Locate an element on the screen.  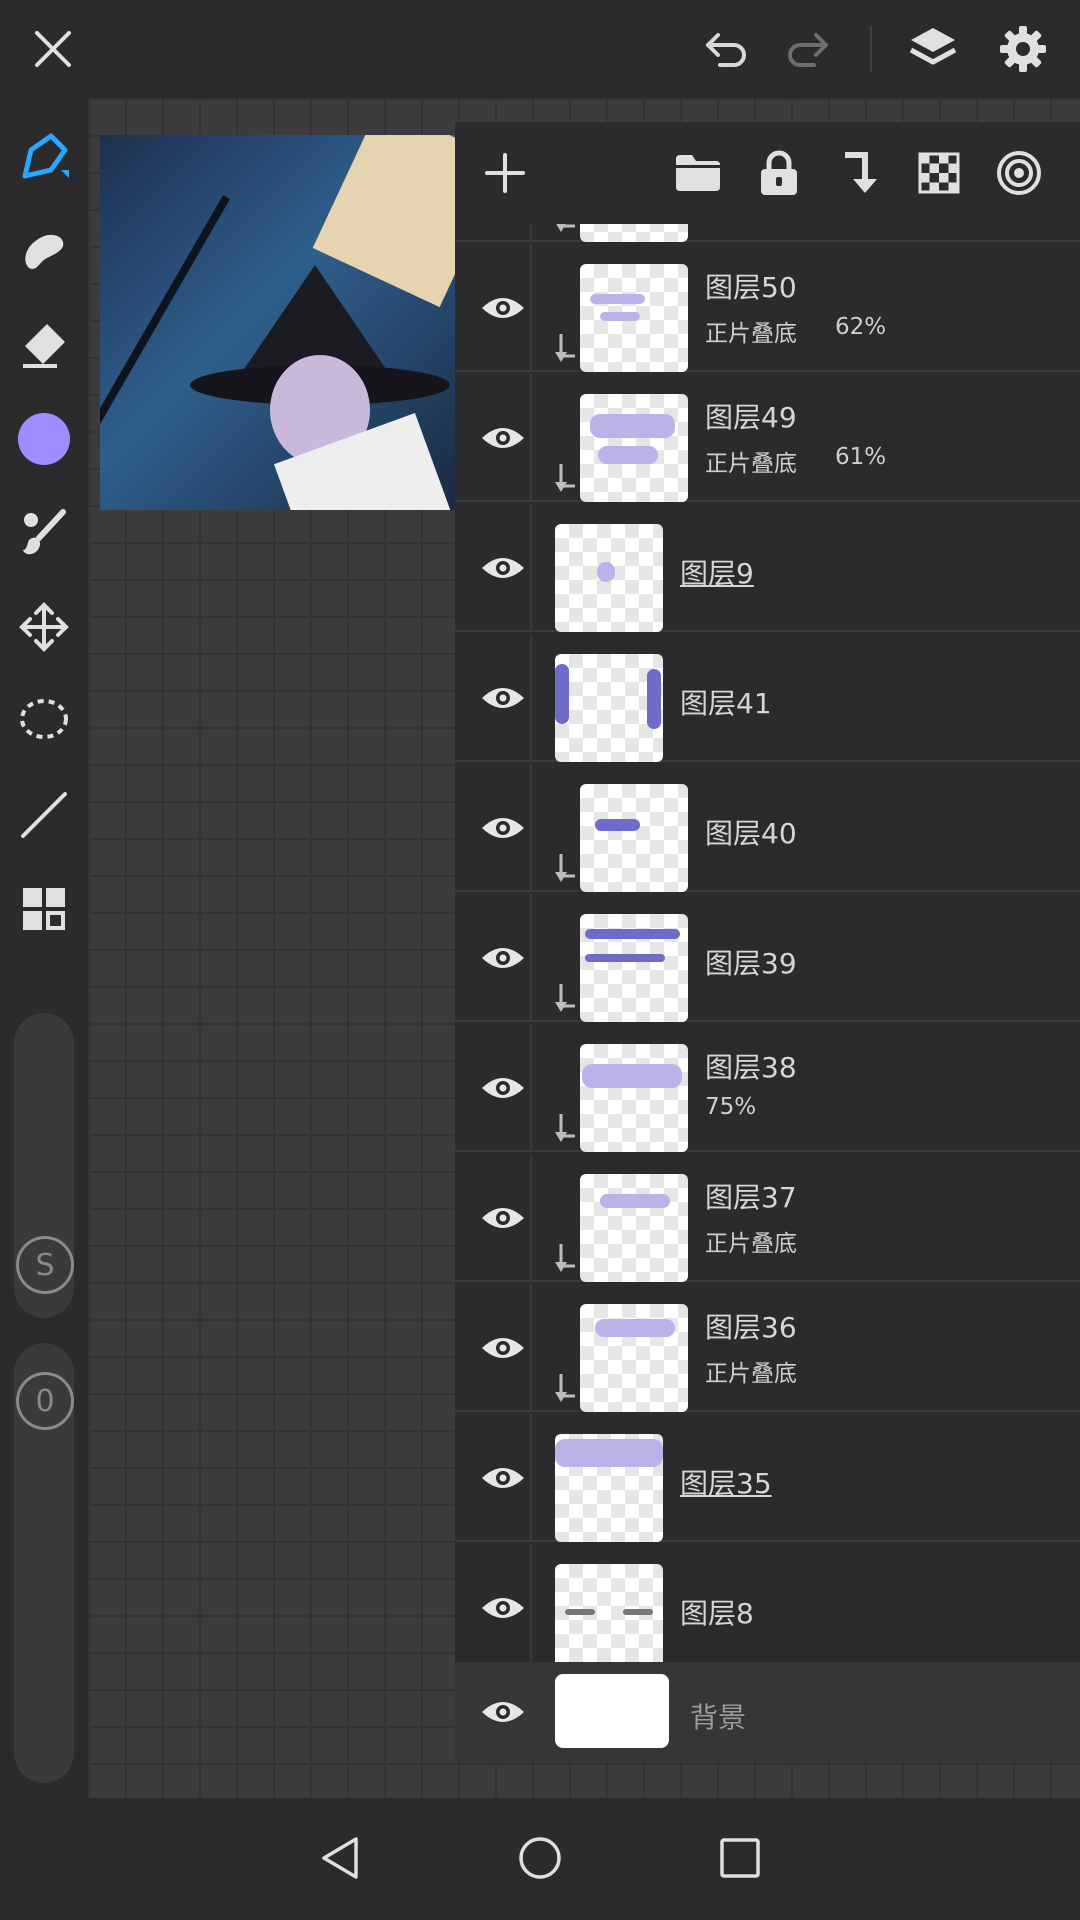
layer-opacity: 75% is located at coordinates (731, 1107).